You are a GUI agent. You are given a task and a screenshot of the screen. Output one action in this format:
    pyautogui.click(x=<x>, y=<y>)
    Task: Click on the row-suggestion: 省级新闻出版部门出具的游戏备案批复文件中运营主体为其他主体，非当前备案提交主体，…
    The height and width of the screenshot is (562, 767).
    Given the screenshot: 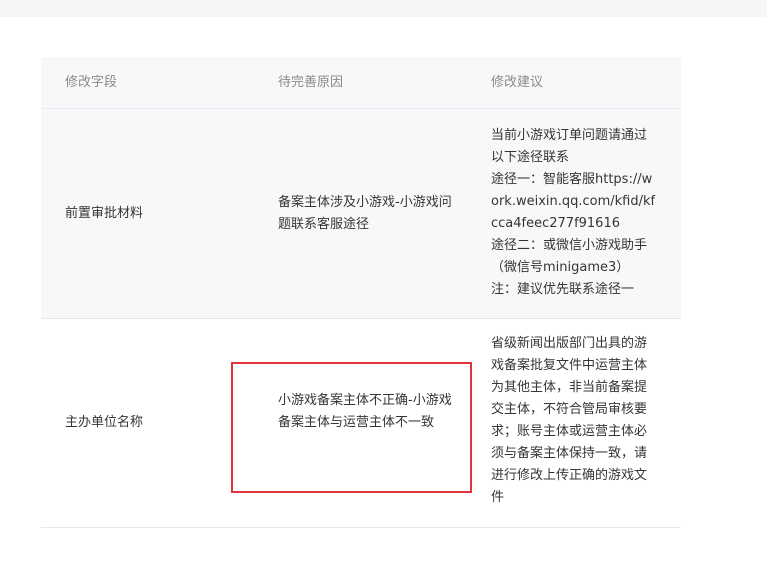 What is the action you would take?
    pyautogui.click(x=569, y=420)
    